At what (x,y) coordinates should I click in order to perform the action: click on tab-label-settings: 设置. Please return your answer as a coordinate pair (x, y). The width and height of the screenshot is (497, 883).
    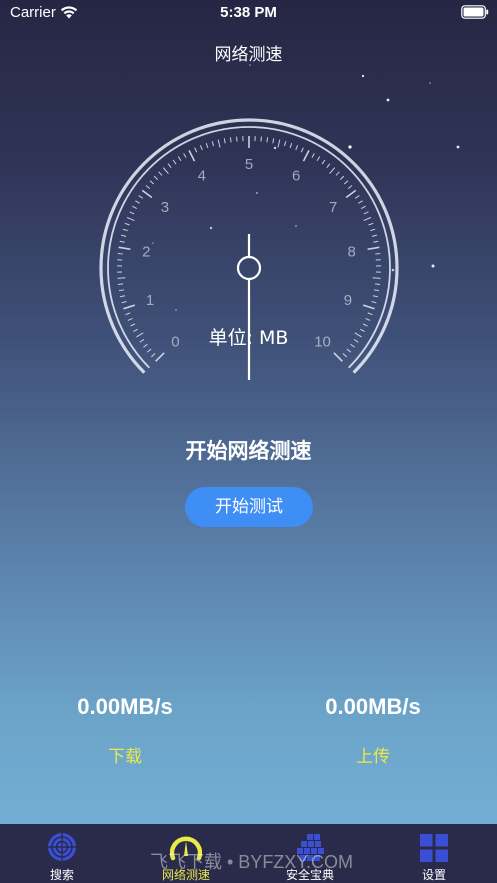
    Looking at the image, I should click on (433, 875).